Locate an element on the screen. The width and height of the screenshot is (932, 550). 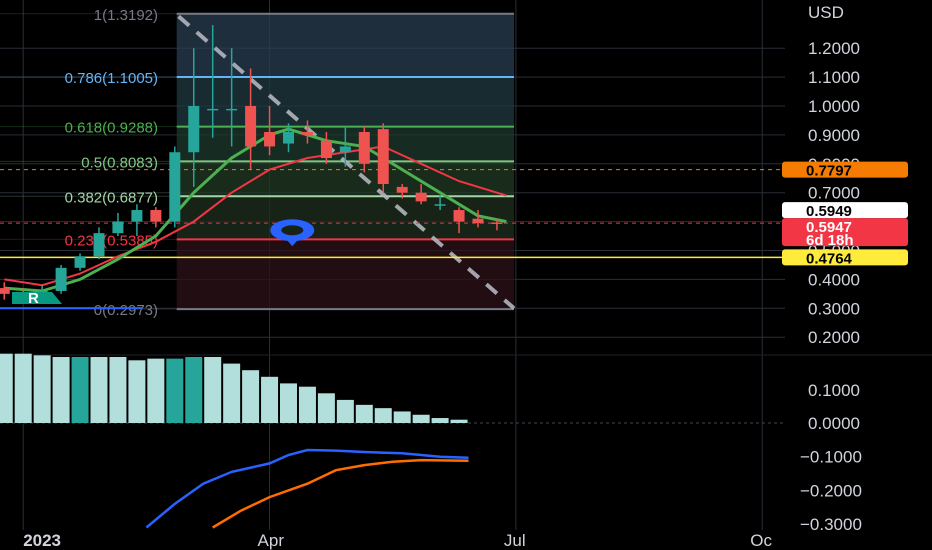
fib-level-label: 0.5(0.8083) is located at coordinates (119, 162).